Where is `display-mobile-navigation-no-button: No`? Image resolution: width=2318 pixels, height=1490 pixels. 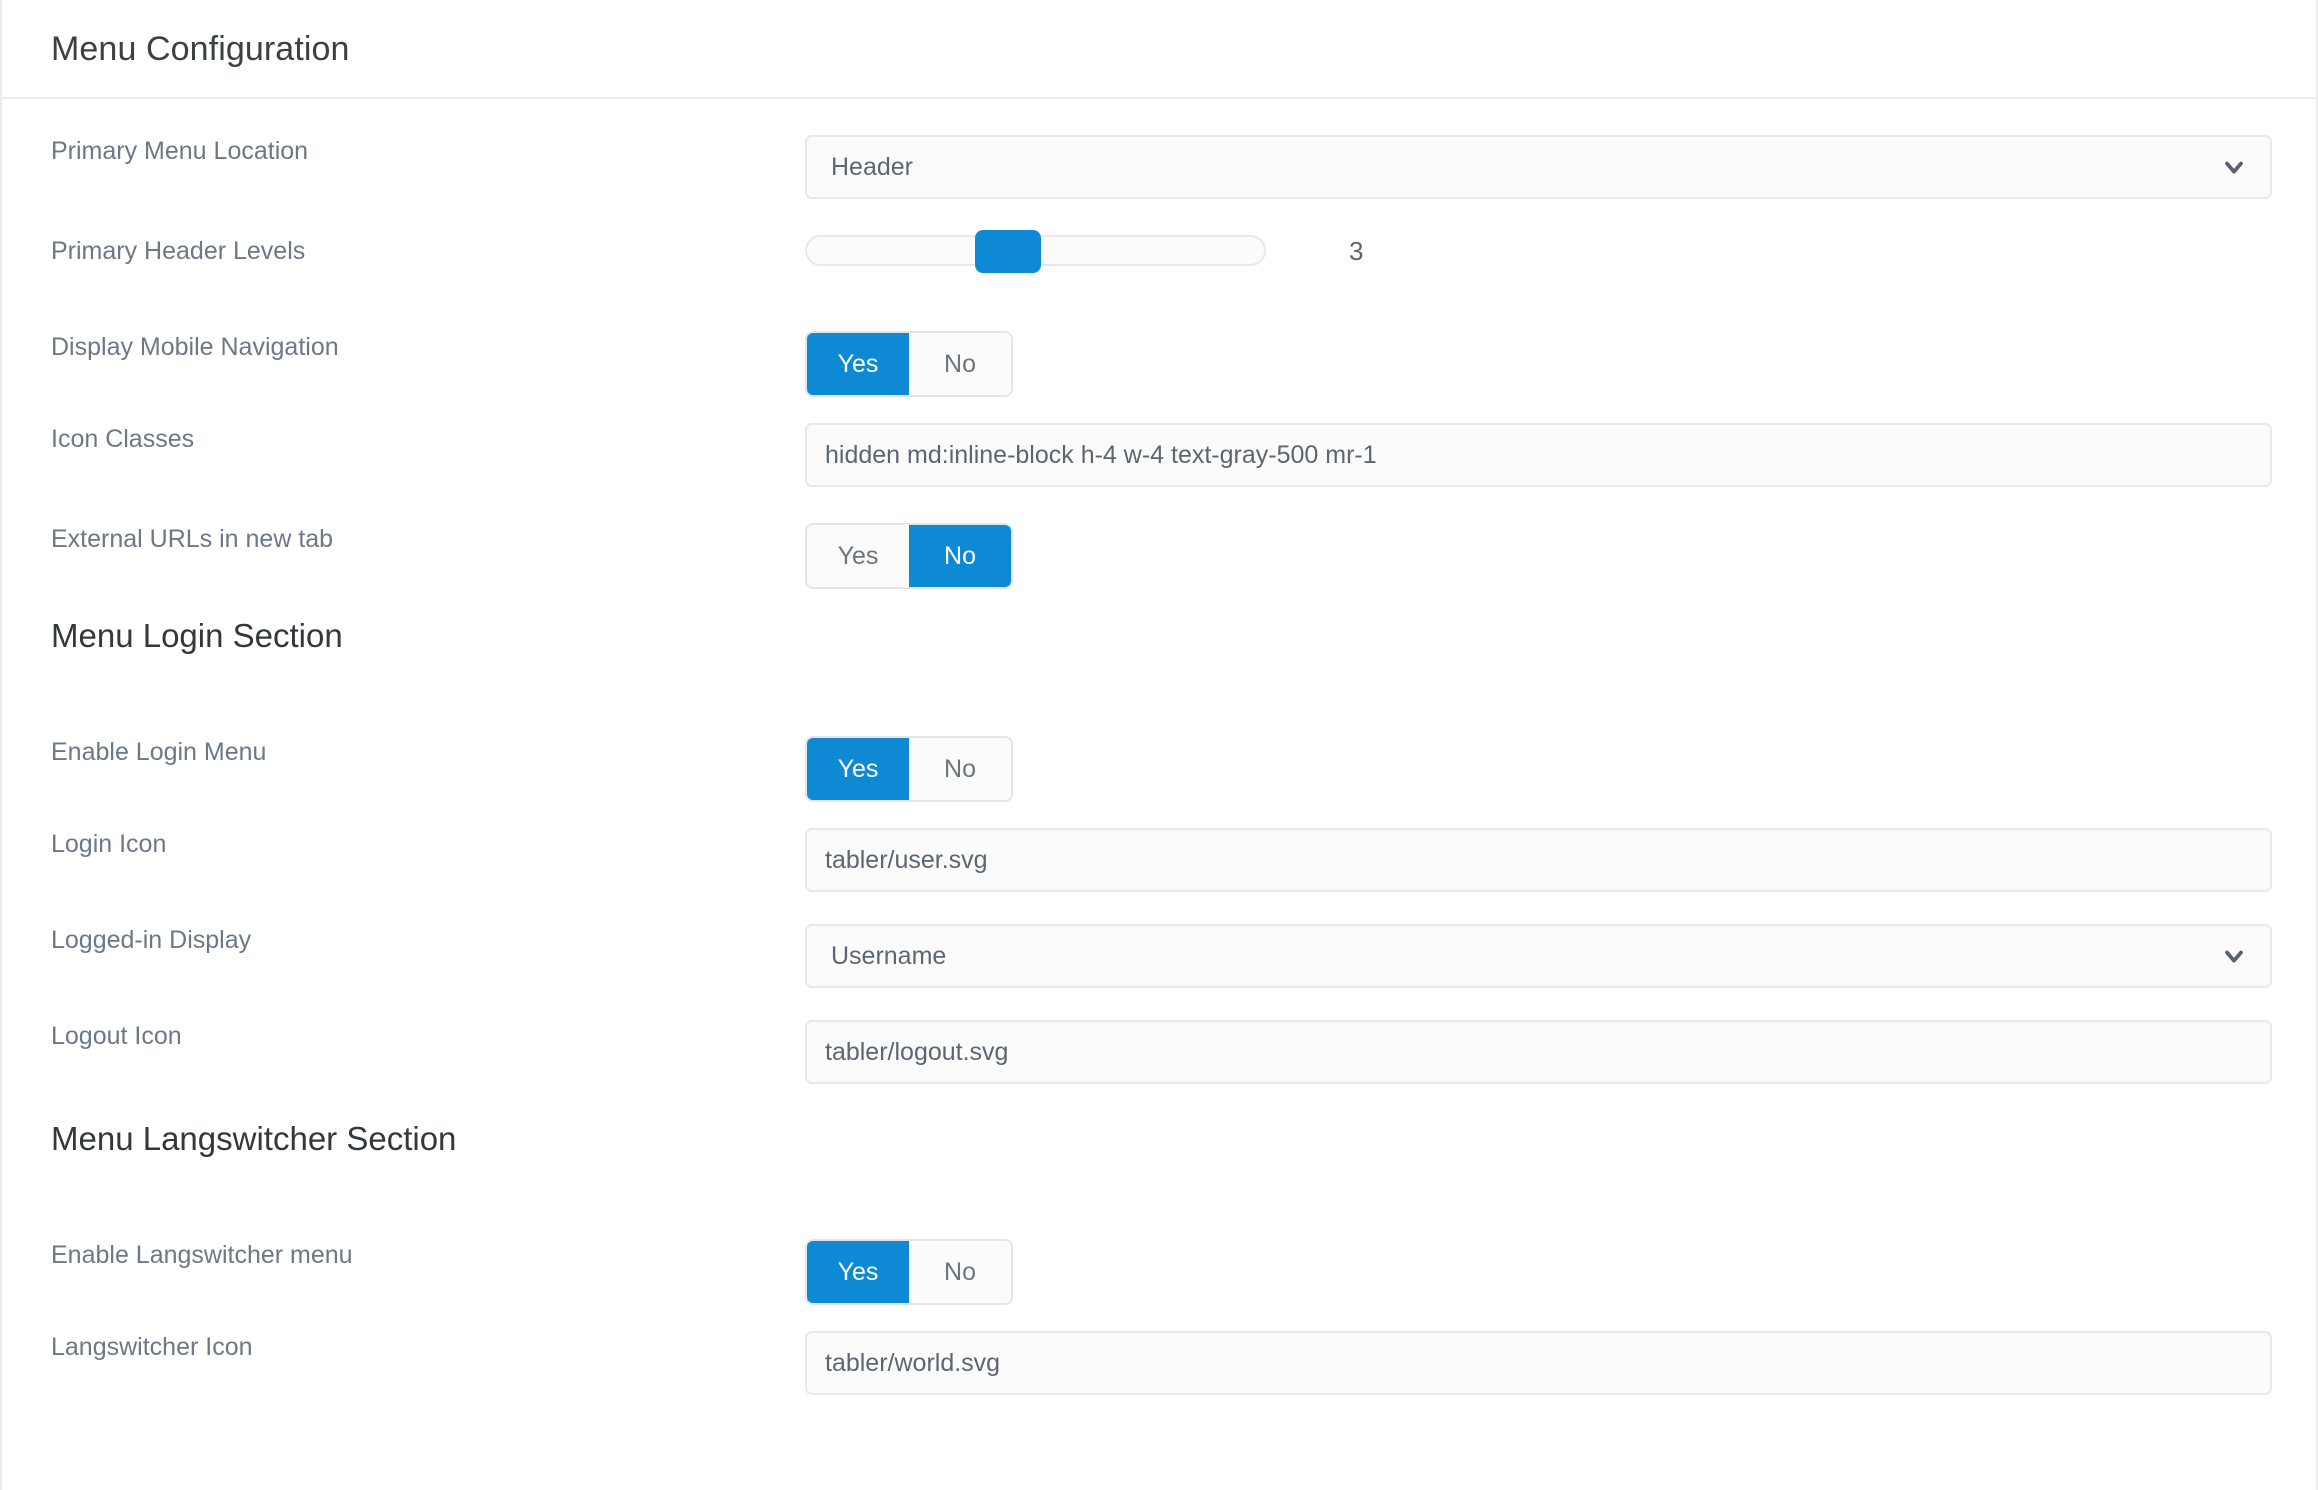 display-mobile-navigation-no-button: No is located at coordinates (960, 364).